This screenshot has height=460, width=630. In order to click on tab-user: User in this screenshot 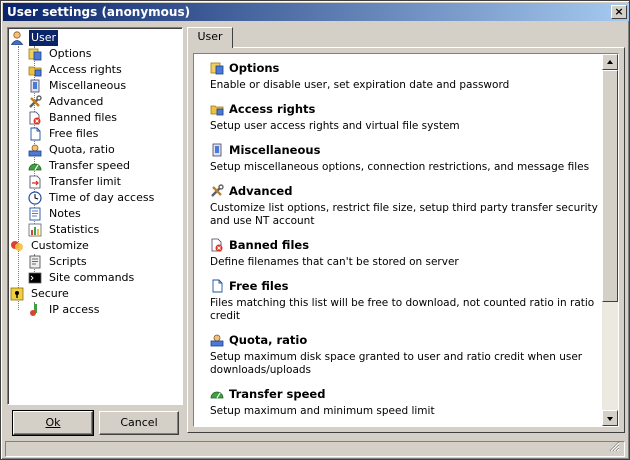, I will do `click(210, 37)`.